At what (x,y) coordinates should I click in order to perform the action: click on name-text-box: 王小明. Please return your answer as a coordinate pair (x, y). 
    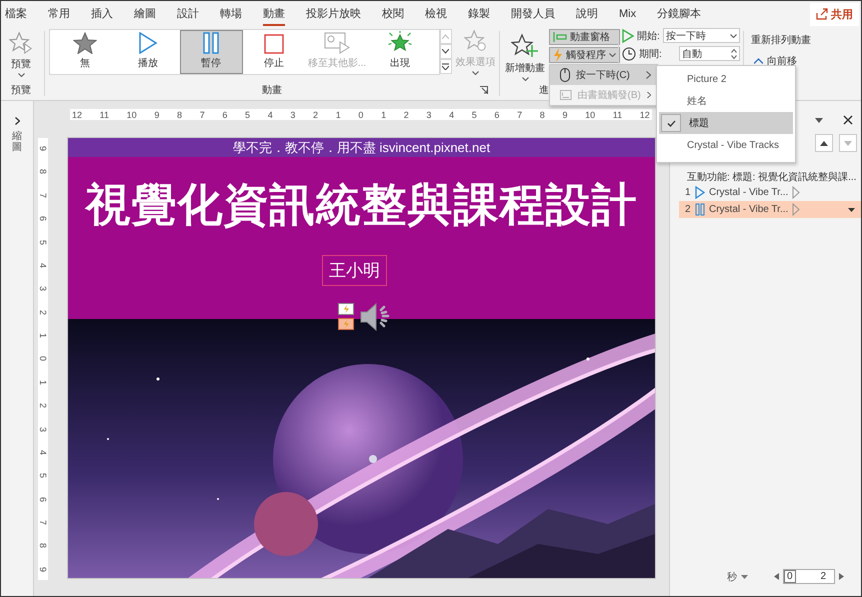
    Looking at the image, I should click on (354, 270).